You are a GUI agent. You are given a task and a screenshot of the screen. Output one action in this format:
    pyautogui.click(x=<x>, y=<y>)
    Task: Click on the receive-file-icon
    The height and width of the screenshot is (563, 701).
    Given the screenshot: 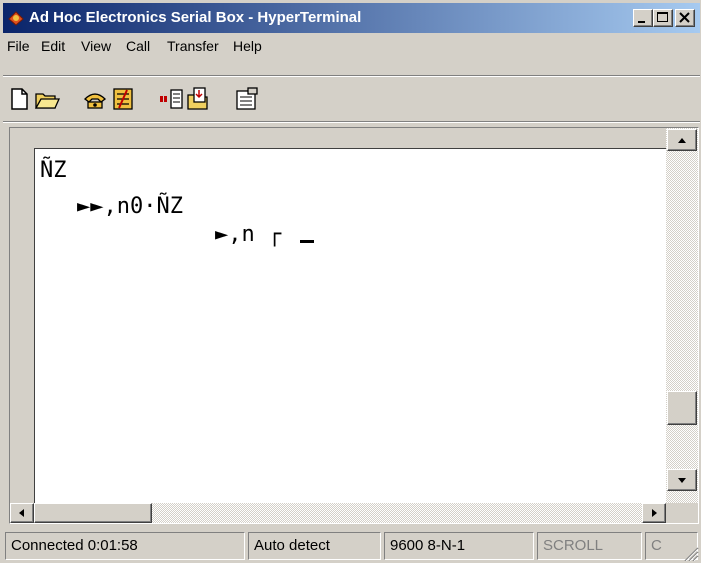 What is the action you would take?
    pyautogui.click(x=197, y=98)
    